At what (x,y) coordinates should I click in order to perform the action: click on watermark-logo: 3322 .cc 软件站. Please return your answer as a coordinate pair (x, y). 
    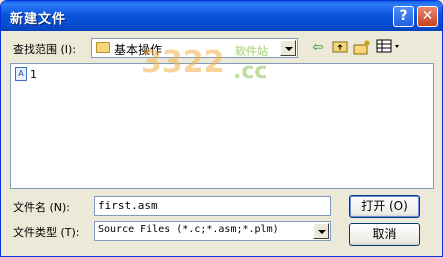
    Looking at the image, I should click on (221, 70).